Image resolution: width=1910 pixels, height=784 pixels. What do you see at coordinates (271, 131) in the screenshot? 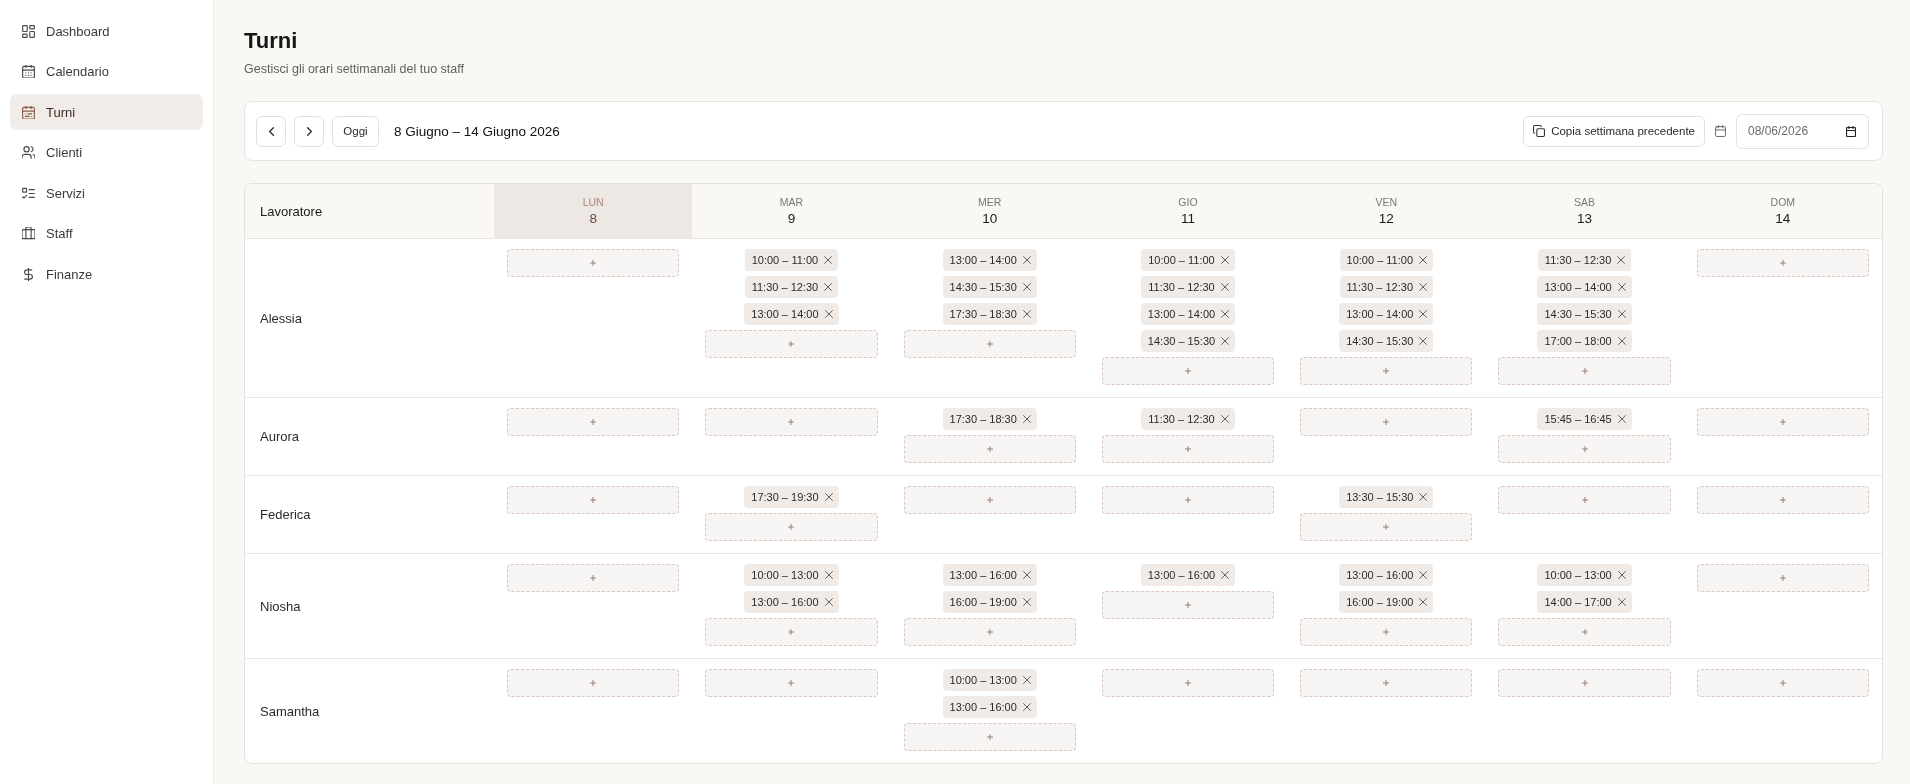
I see `previous-week-button` at bounding box center [271, 131].